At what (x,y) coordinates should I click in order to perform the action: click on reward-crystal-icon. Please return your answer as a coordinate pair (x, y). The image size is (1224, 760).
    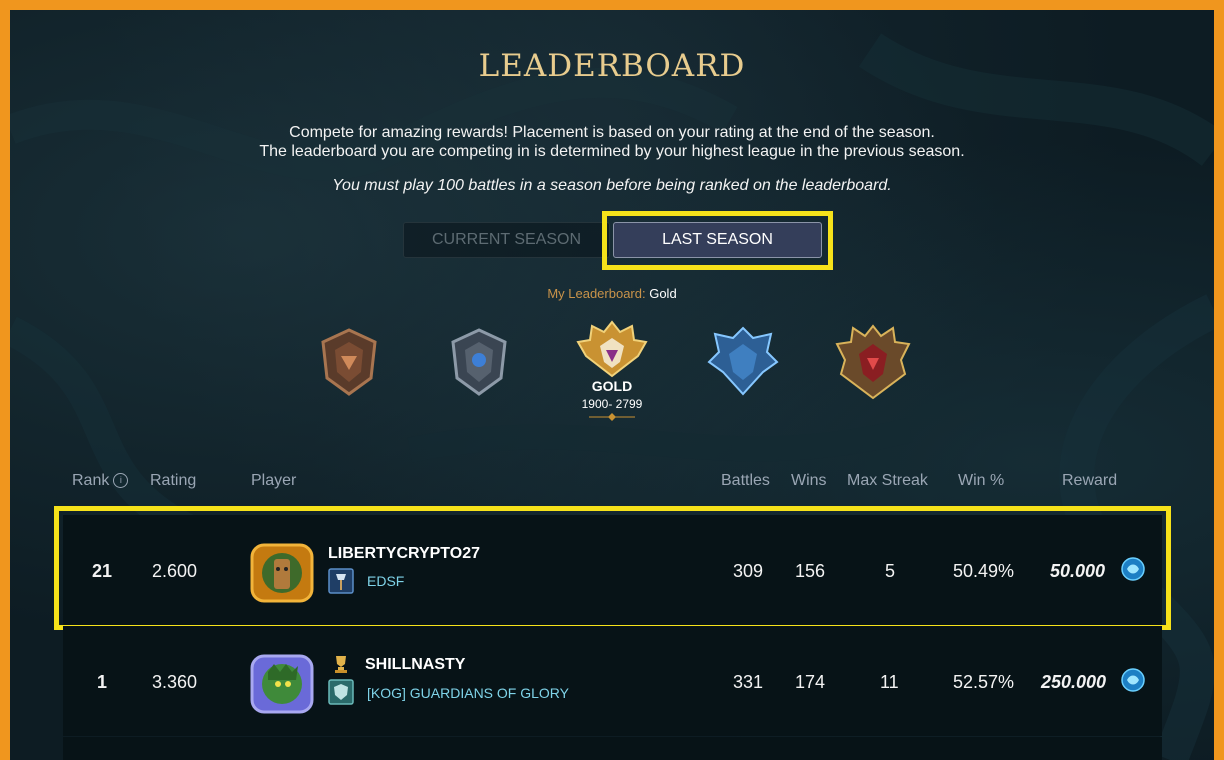
    Looking at the image, I should click on (1133, 680).